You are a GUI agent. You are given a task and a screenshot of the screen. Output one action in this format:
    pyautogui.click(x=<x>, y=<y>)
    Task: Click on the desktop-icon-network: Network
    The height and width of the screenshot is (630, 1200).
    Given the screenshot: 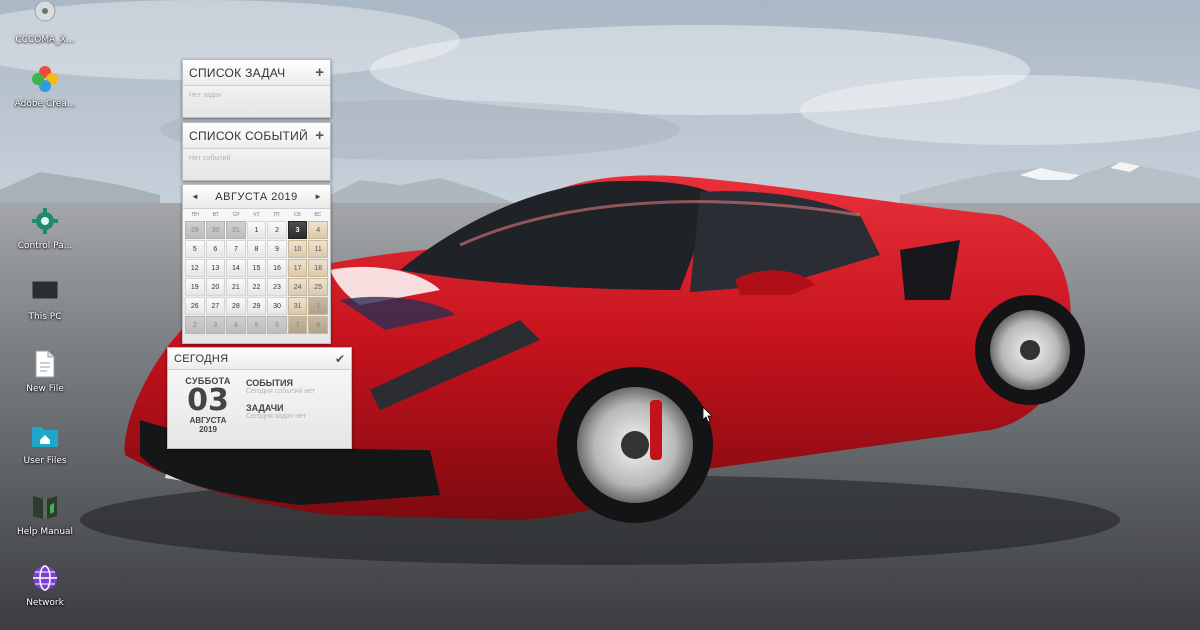 What is the action you would take?
    pyautogui.click(x=45, y=585)
    